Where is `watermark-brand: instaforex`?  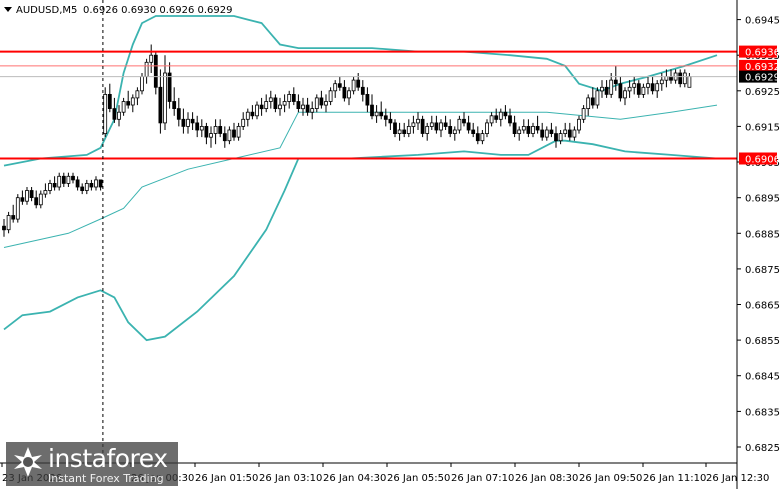
watermark-brand: instaforex is located at coordinates (108, 458).